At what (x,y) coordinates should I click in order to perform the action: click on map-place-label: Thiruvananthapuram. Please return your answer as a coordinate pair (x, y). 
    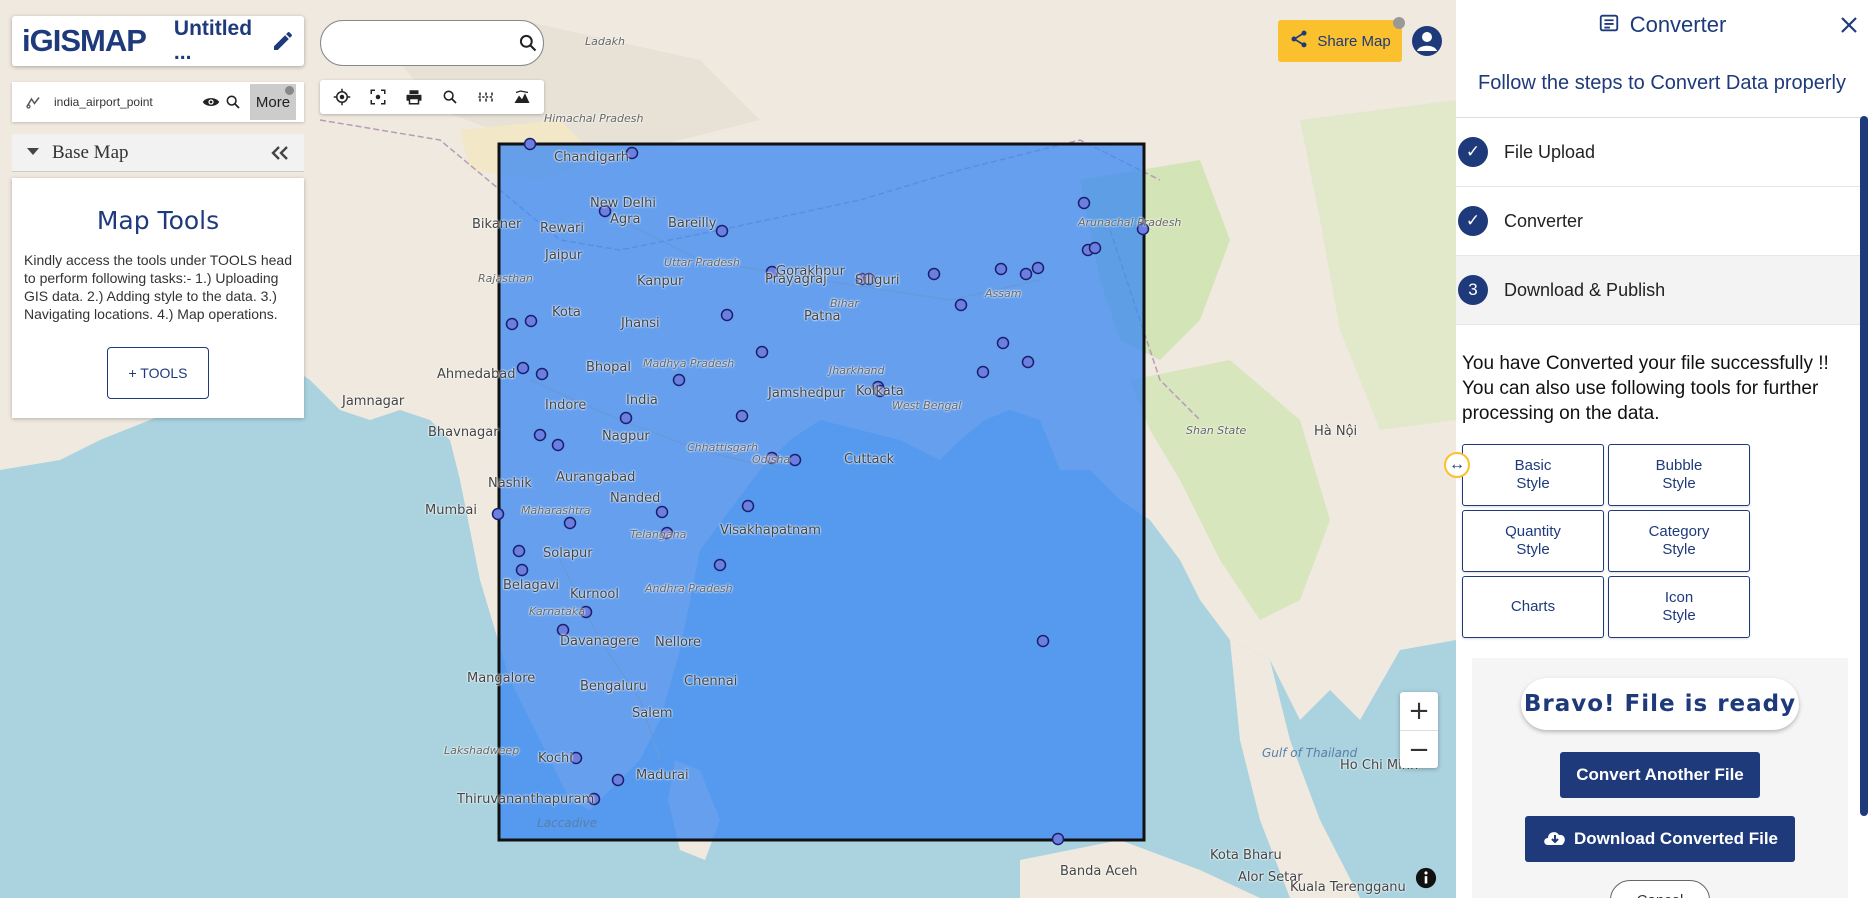
    Looking at the image, I should click on (526, 799).